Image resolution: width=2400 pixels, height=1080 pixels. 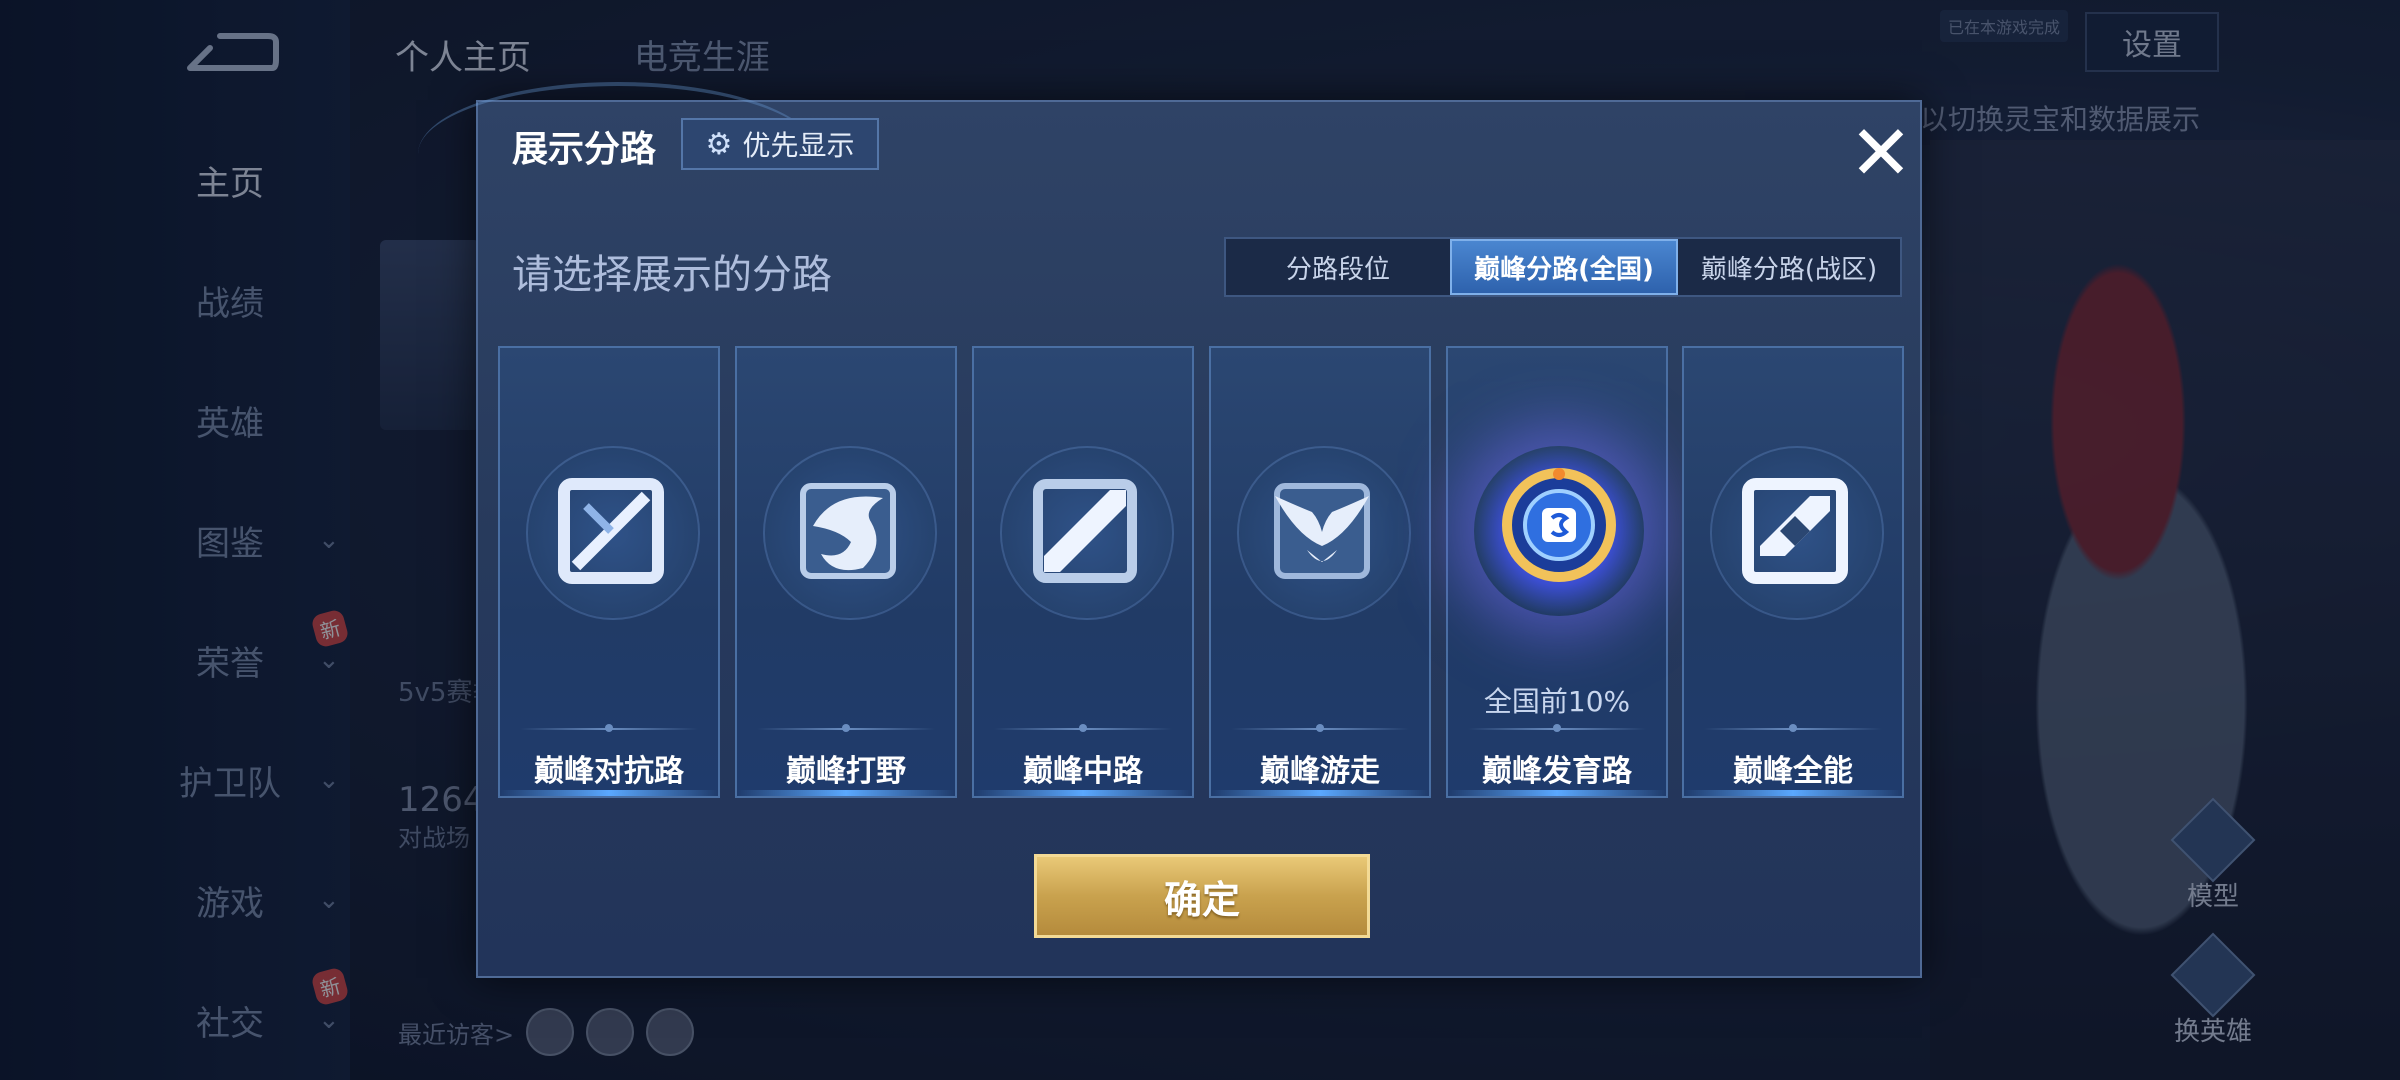 What do you see at coordinates (1557, 701) in the screenshot?
I see `lane-rank-text: 全国前10%` at bounding box center [1557, 701].